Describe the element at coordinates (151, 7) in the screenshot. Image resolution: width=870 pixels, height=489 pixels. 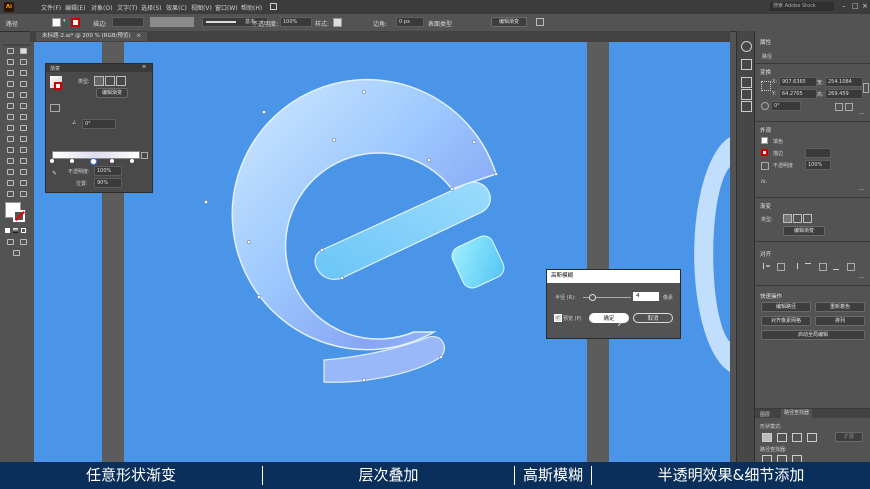
I see `menu-select: 选择(S)` at that location.